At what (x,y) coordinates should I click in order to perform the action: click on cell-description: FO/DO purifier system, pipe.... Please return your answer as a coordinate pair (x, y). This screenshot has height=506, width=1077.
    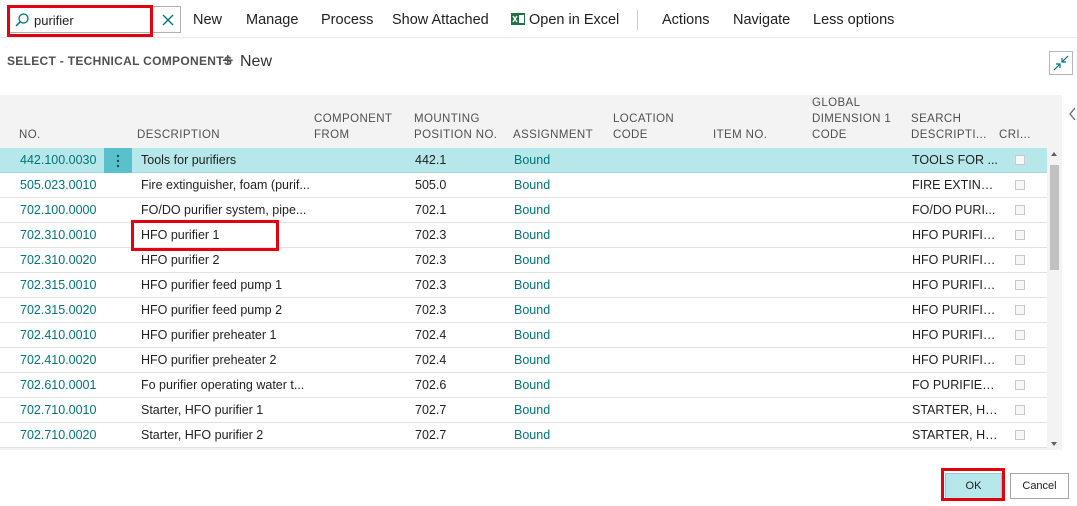
    Looking at the image, I should click on (226, 210).